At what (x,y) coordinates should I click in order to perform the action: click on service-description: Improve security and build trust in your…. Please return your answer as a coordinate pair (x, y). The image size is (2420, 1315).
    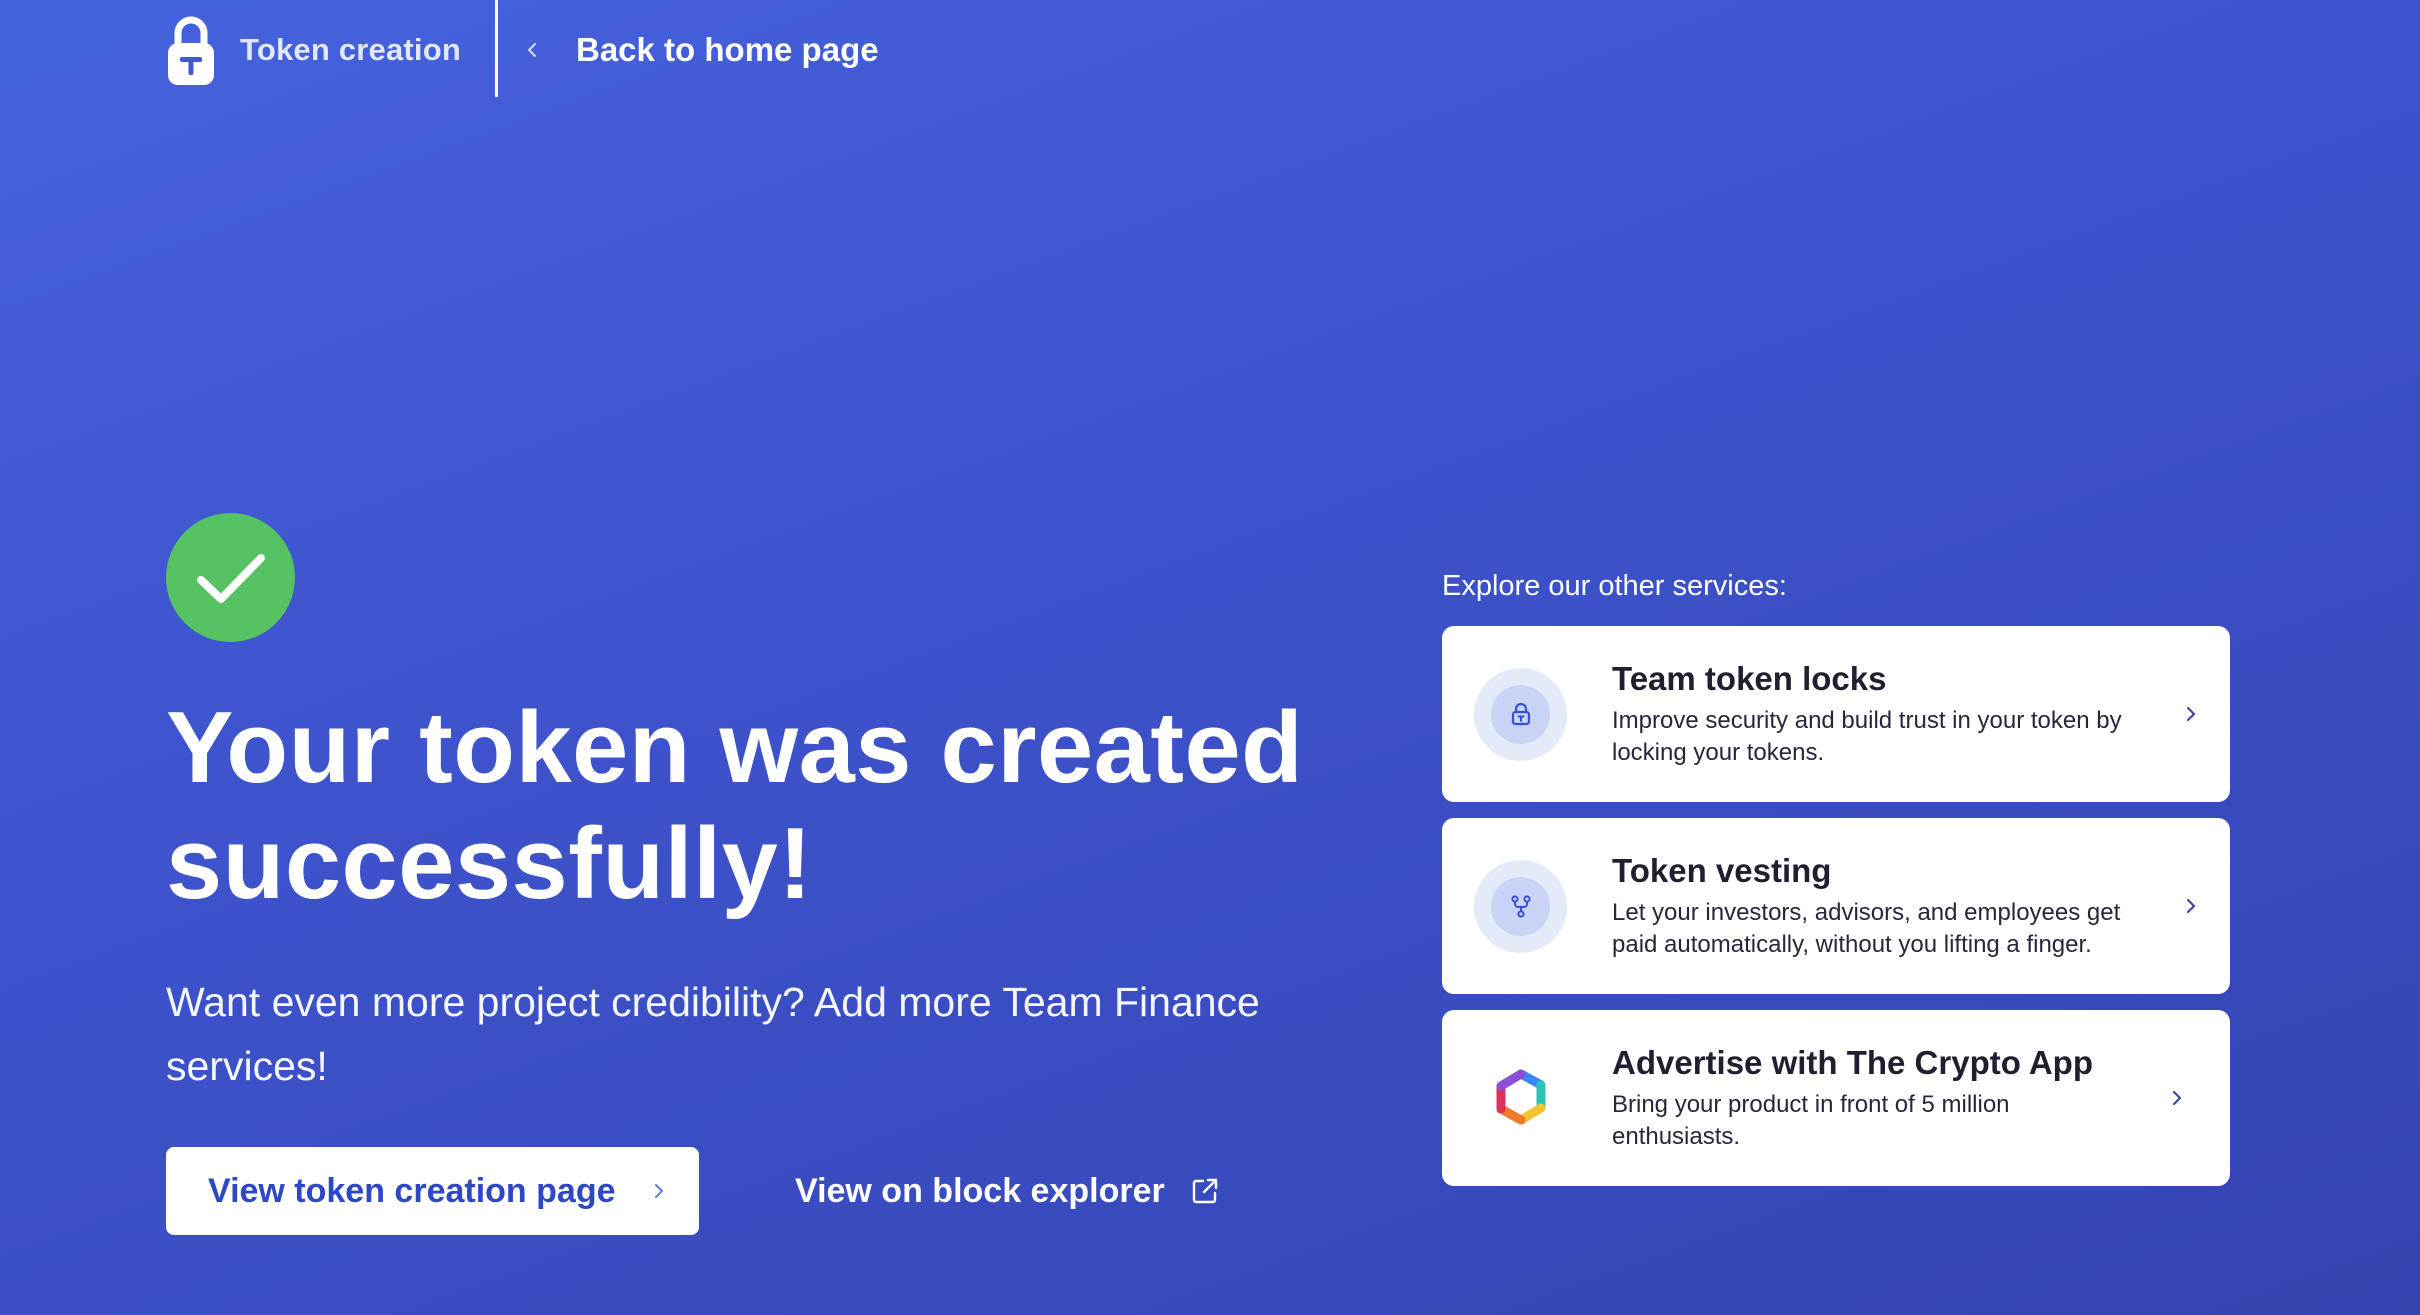
    Looking at the image, I should click on (1867, 736).